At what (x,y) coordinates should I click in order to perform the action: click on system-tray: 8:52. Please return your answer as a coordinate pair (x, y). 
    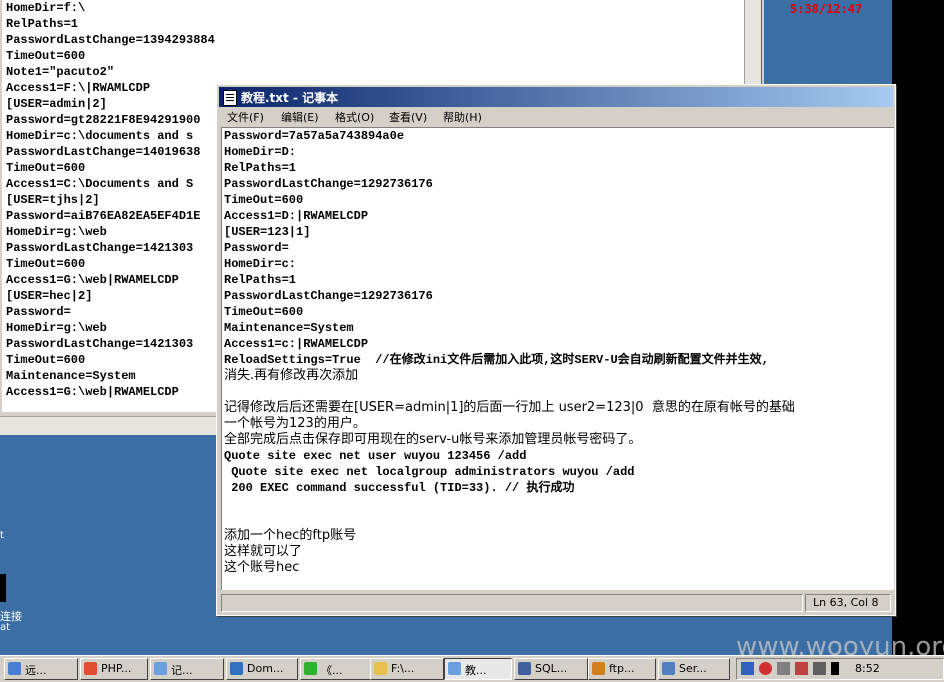
    Looking at the image, I should click on (840, 669).